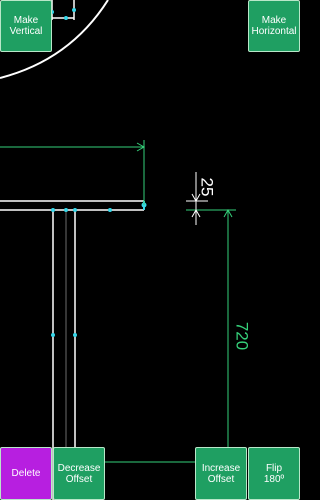 This screenshot has height=500, width=320. I want to click on dimension-label-small: 25, so click(207, 187).